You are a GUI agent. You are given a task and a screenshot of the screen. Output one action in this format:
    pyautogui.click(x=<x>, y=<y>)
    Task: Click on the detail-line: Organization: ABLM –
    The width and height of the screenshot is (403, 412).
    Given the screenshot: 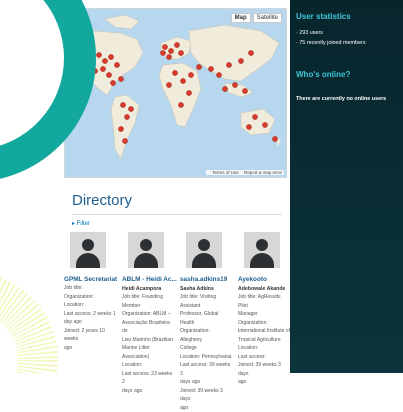 What is the action you would take?
    pyautogui.click(x=148, y=314)
    